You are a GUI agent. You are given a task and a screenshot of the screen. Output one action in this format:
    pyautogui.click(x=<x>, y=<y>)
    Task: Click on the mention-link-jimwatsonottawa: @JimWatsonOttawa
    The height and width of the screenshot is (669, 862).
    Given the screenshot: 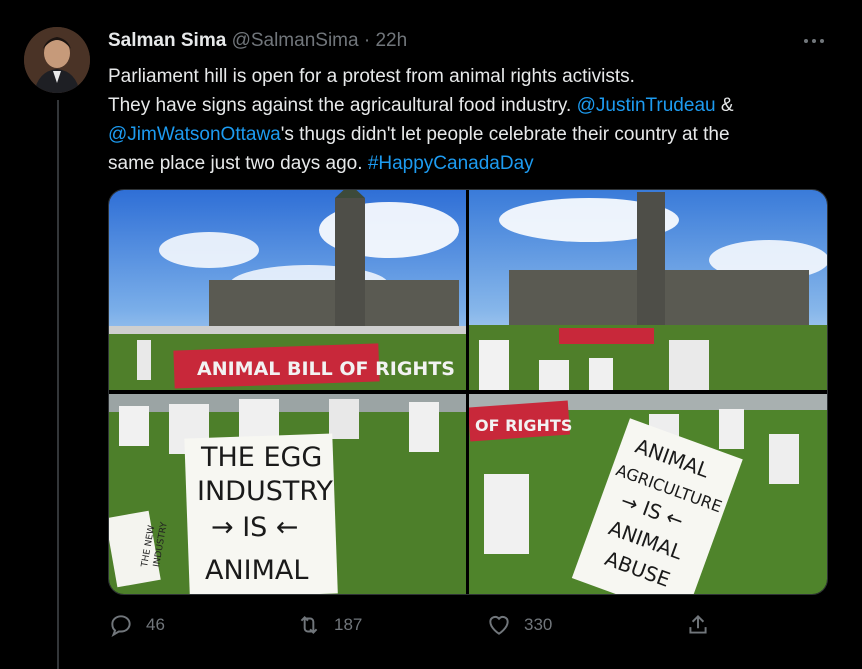 What is the action you would take?
    pyautogui.click(x=194, y=134)
    